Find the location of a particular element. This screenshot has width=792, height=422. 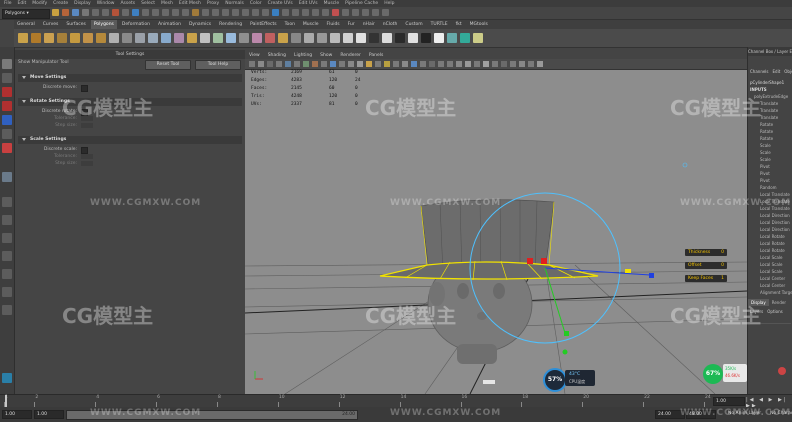

shelf-tab: MGtools is located at coordinates (479, 24).